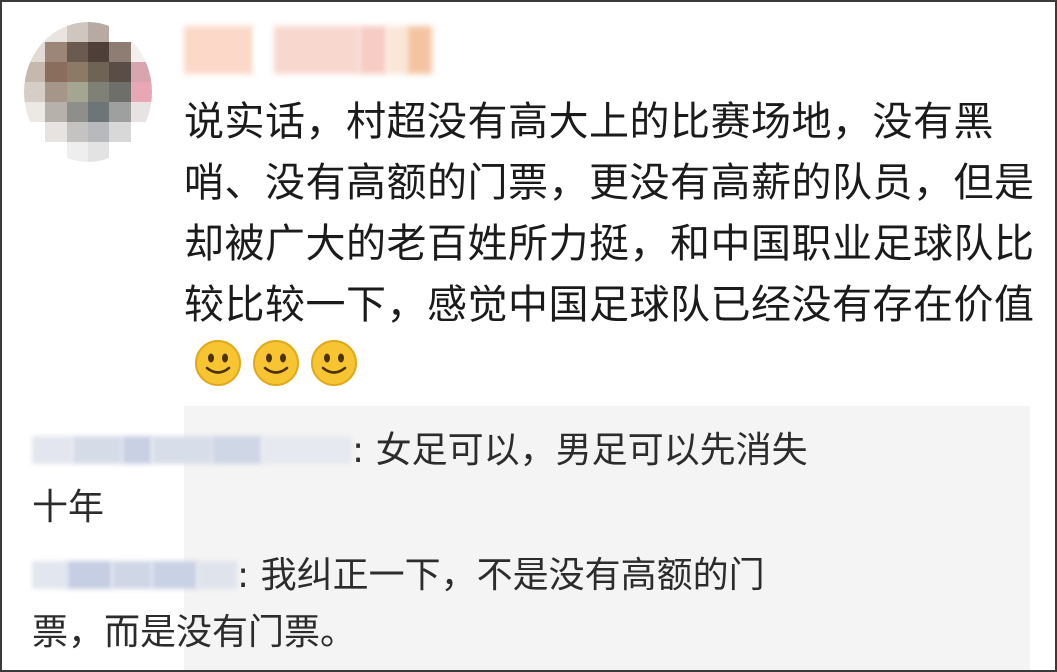 This screenshot has width=1057, height=672. I want to click on reply-item: : 女足可以，男足可以先消失十年, so click(427, 479).